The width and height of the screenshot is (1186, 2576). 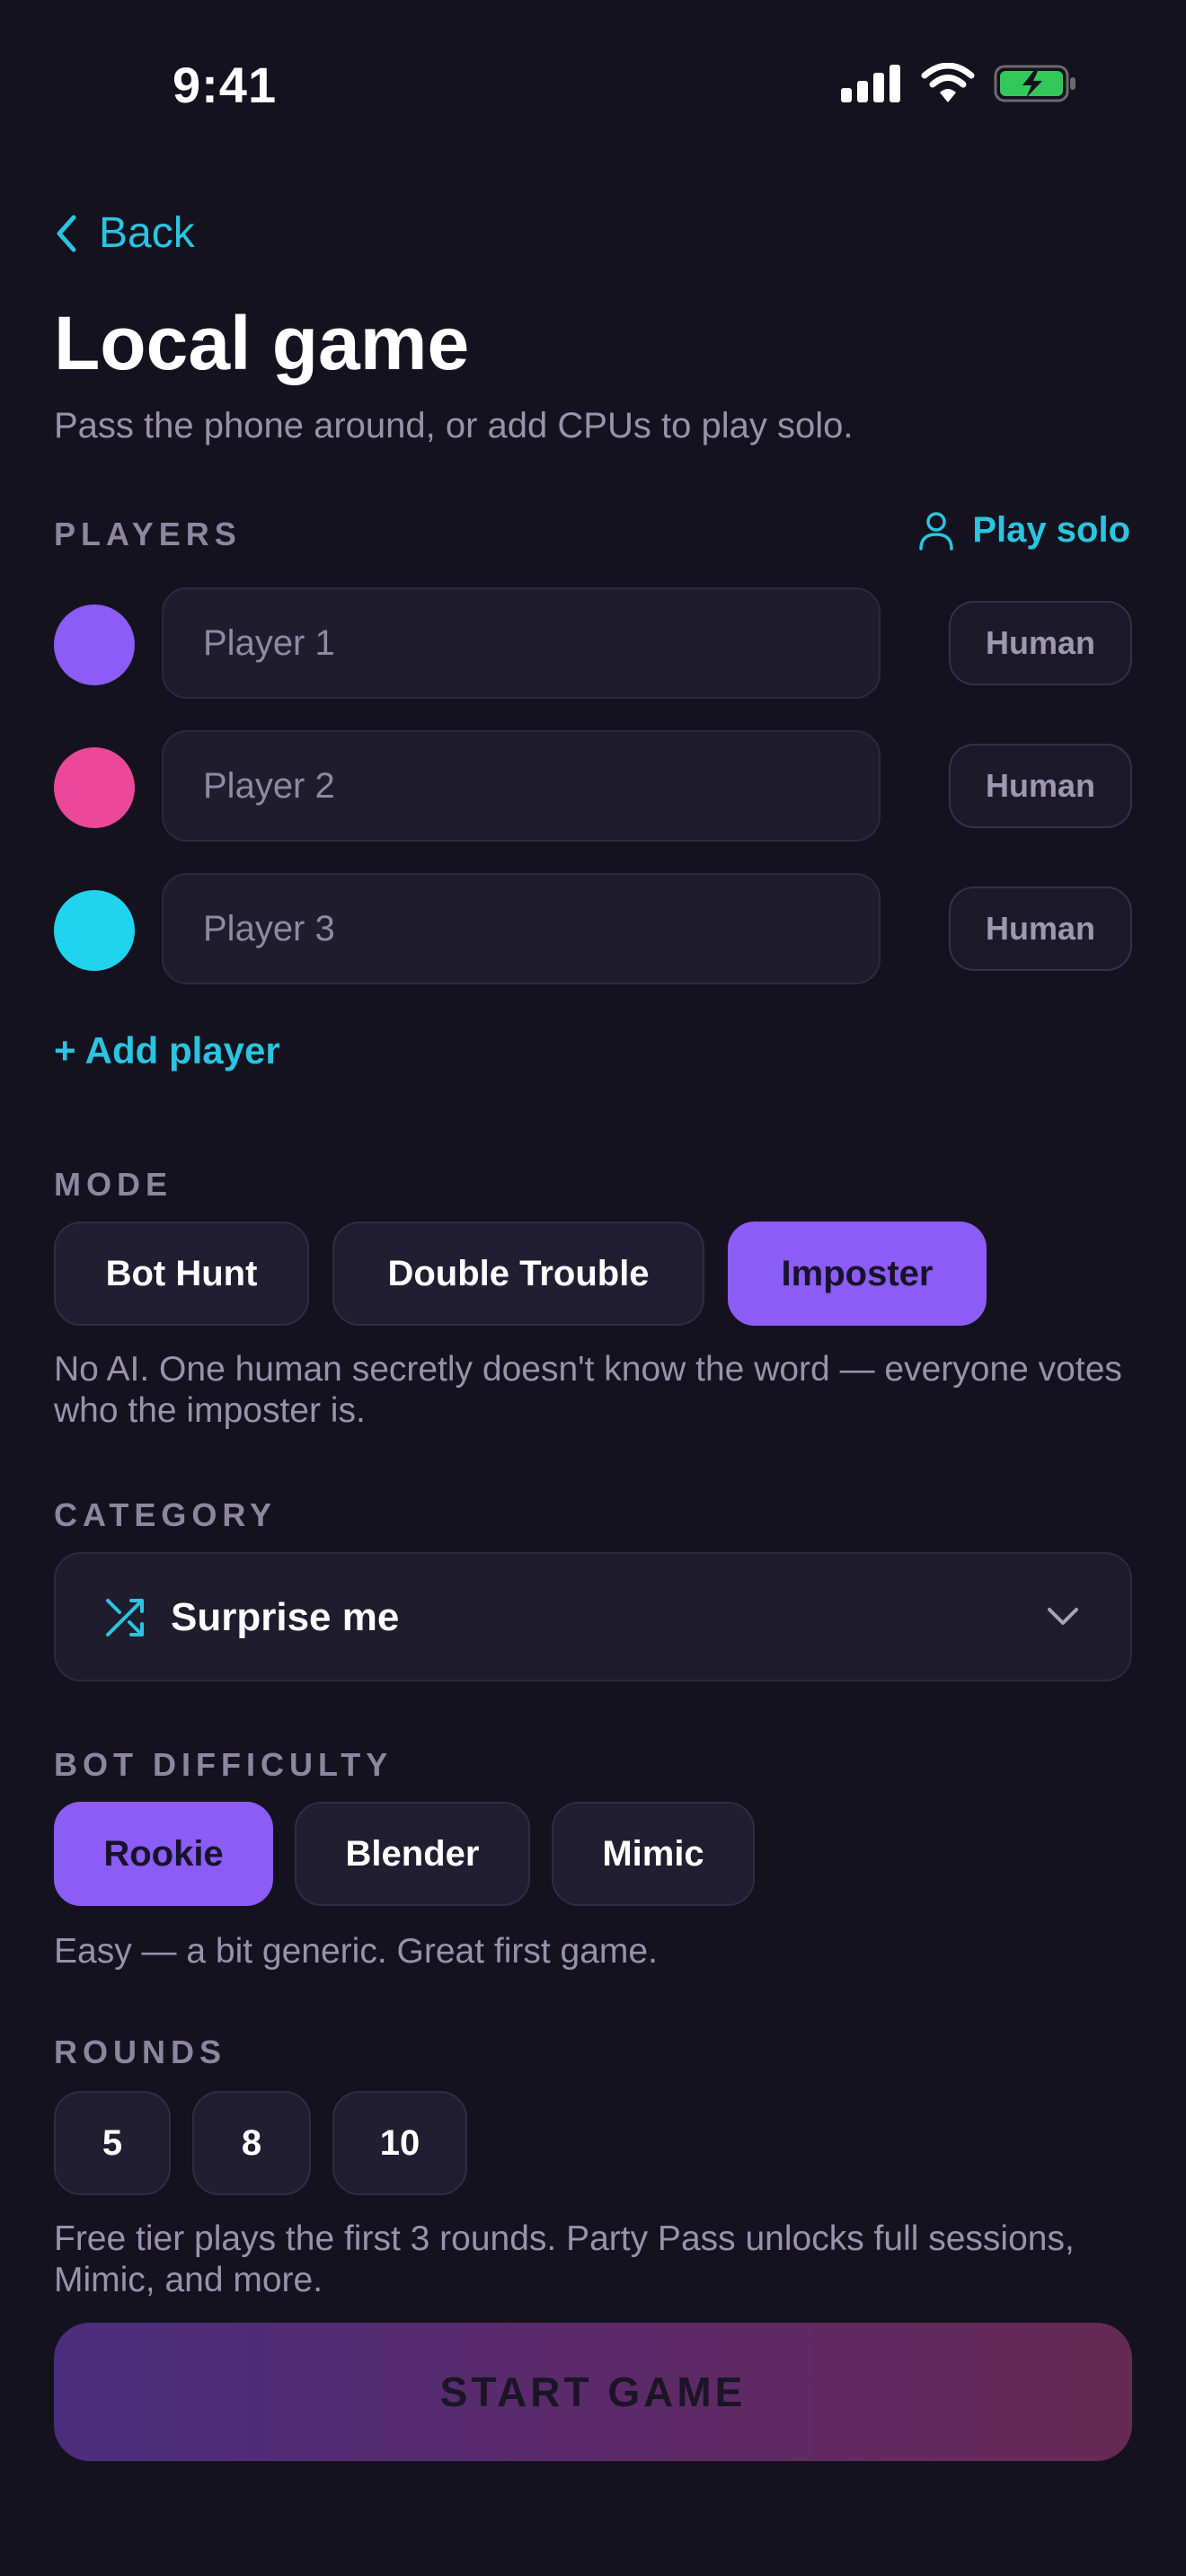 I want to click on status-time: 9:41, so click(x=225, y=85).